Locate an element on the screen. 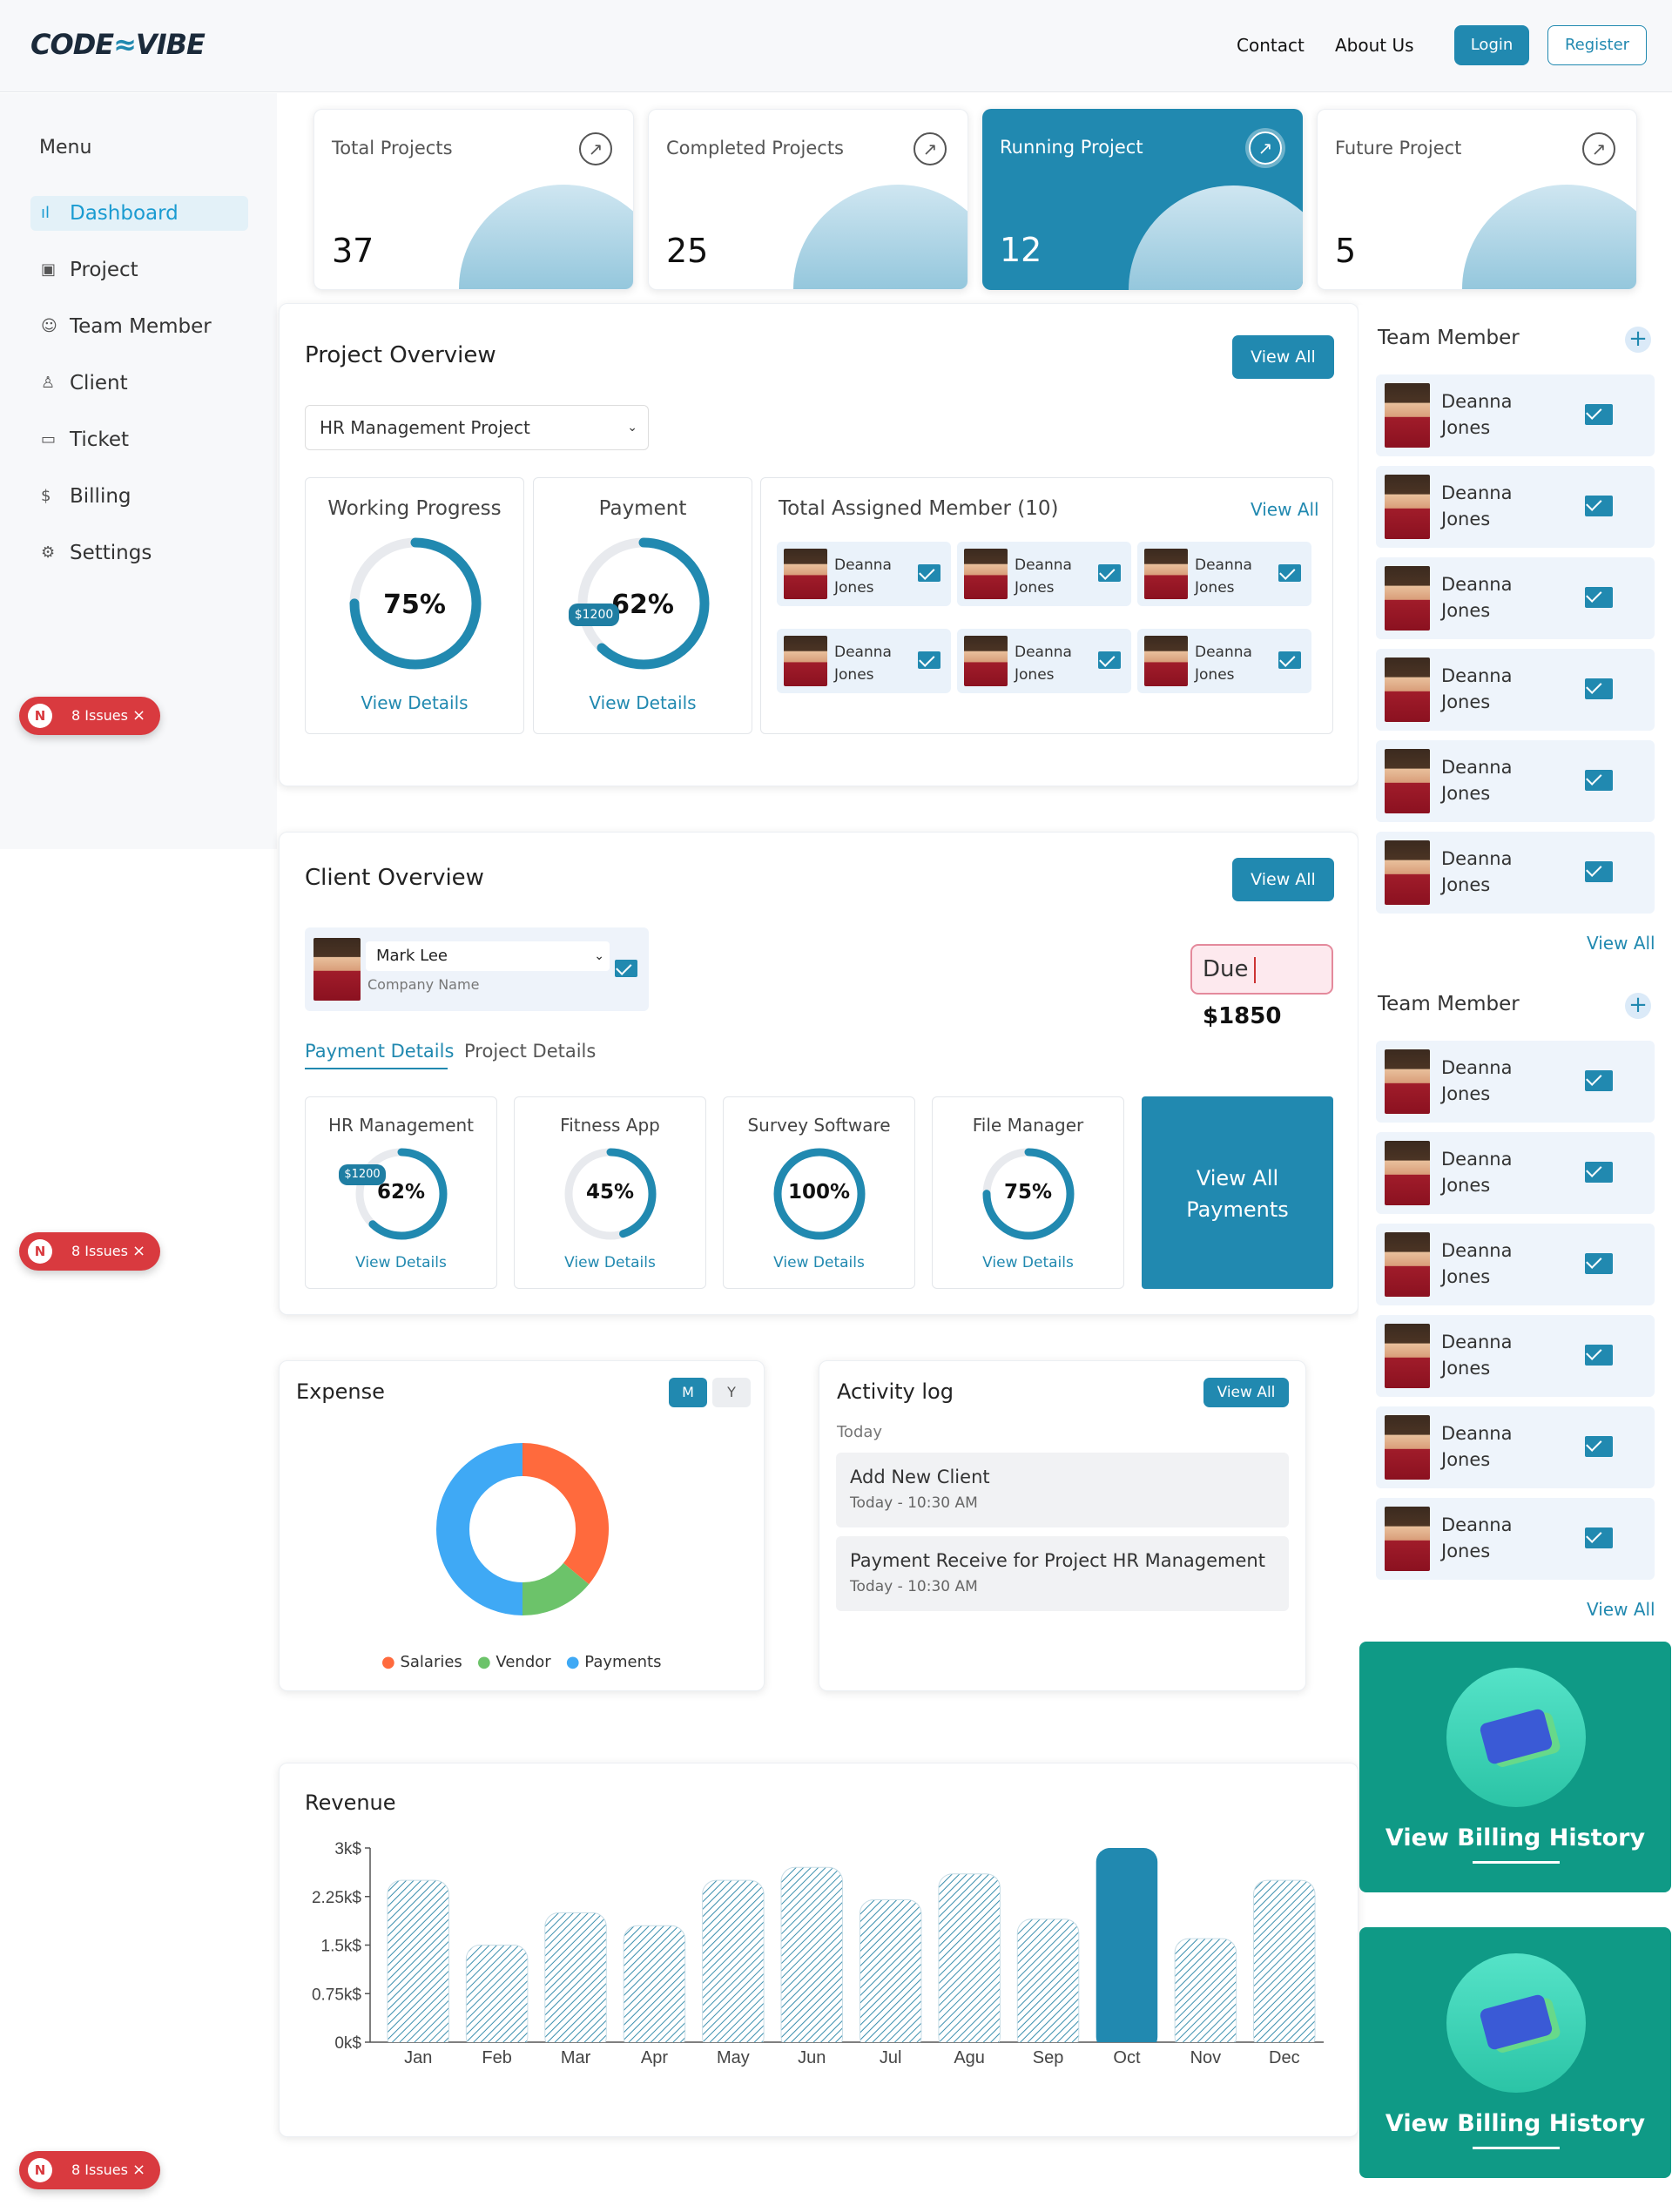 This screenshot has height=2212, width=1672. view-all-payments-button: View All Payments is located at coordinates (1237, 1193).